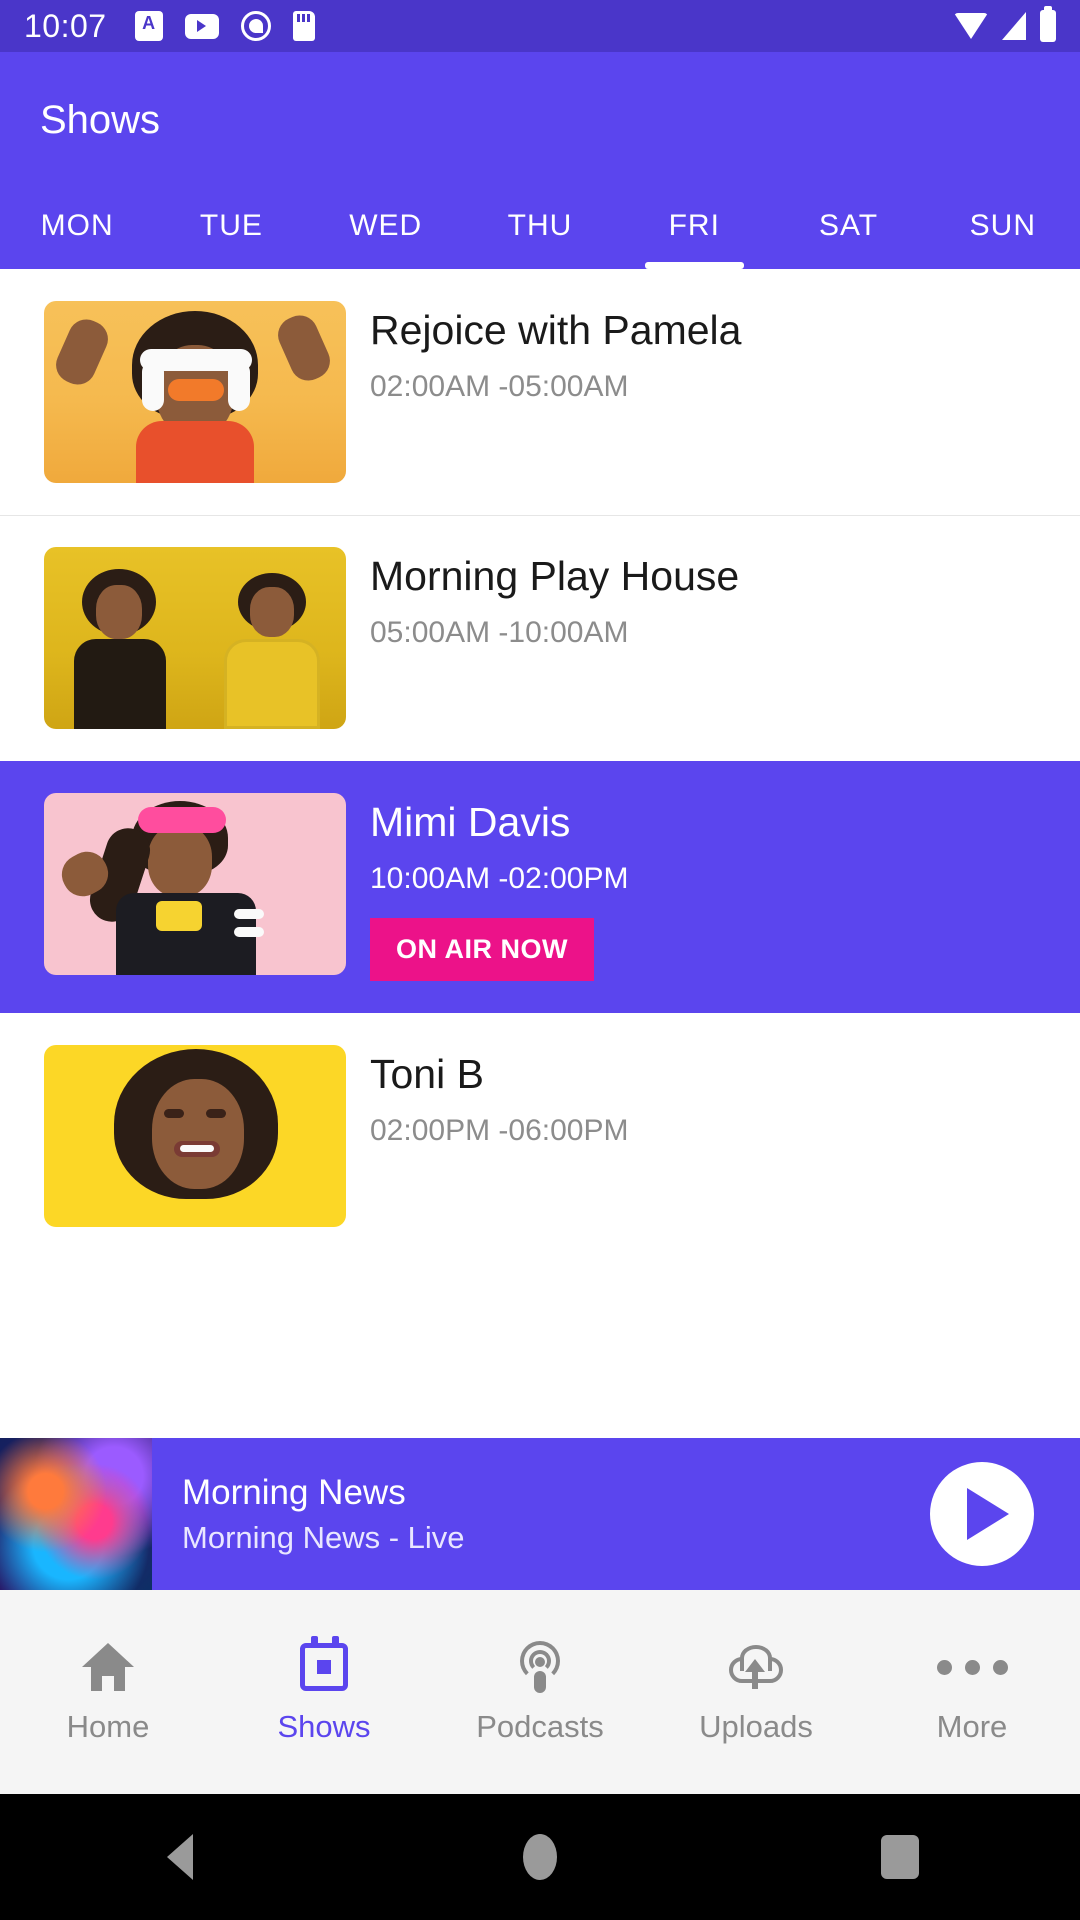 This screenshot has height=1920, width=1080. What do you see at coordinates (540, 1667) in the screenshot?
I see `podcast-icon` at bounding box center [540, 1667].